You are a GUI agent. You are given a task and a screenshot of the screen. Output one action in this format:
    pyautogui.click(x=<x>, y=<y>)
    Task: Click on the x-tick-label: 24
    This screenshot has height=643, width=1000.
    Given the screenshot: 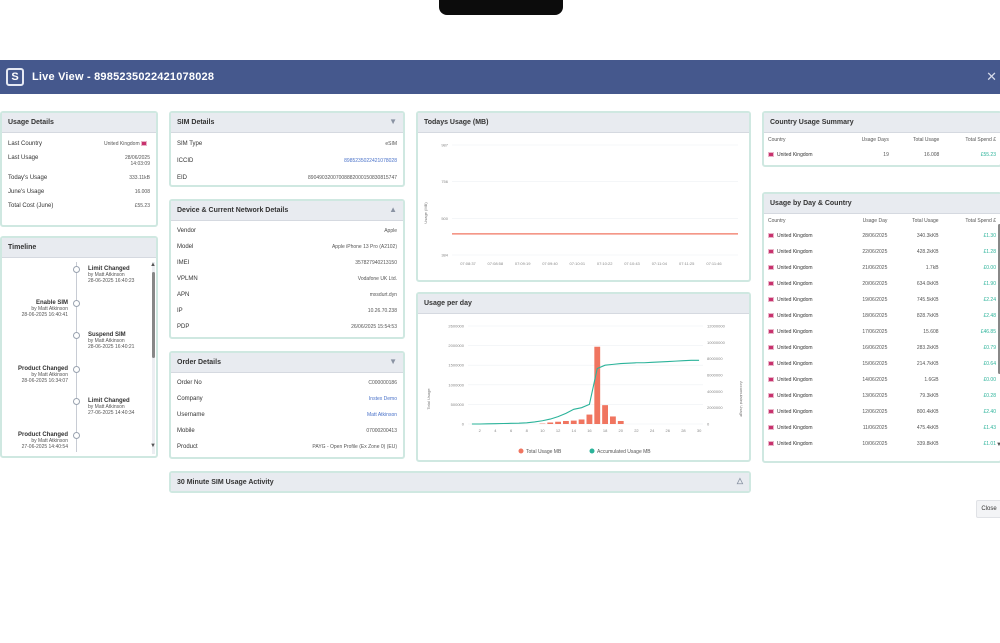 What is the action you would take?
    pyautogui.click(x=652, y=430)
    